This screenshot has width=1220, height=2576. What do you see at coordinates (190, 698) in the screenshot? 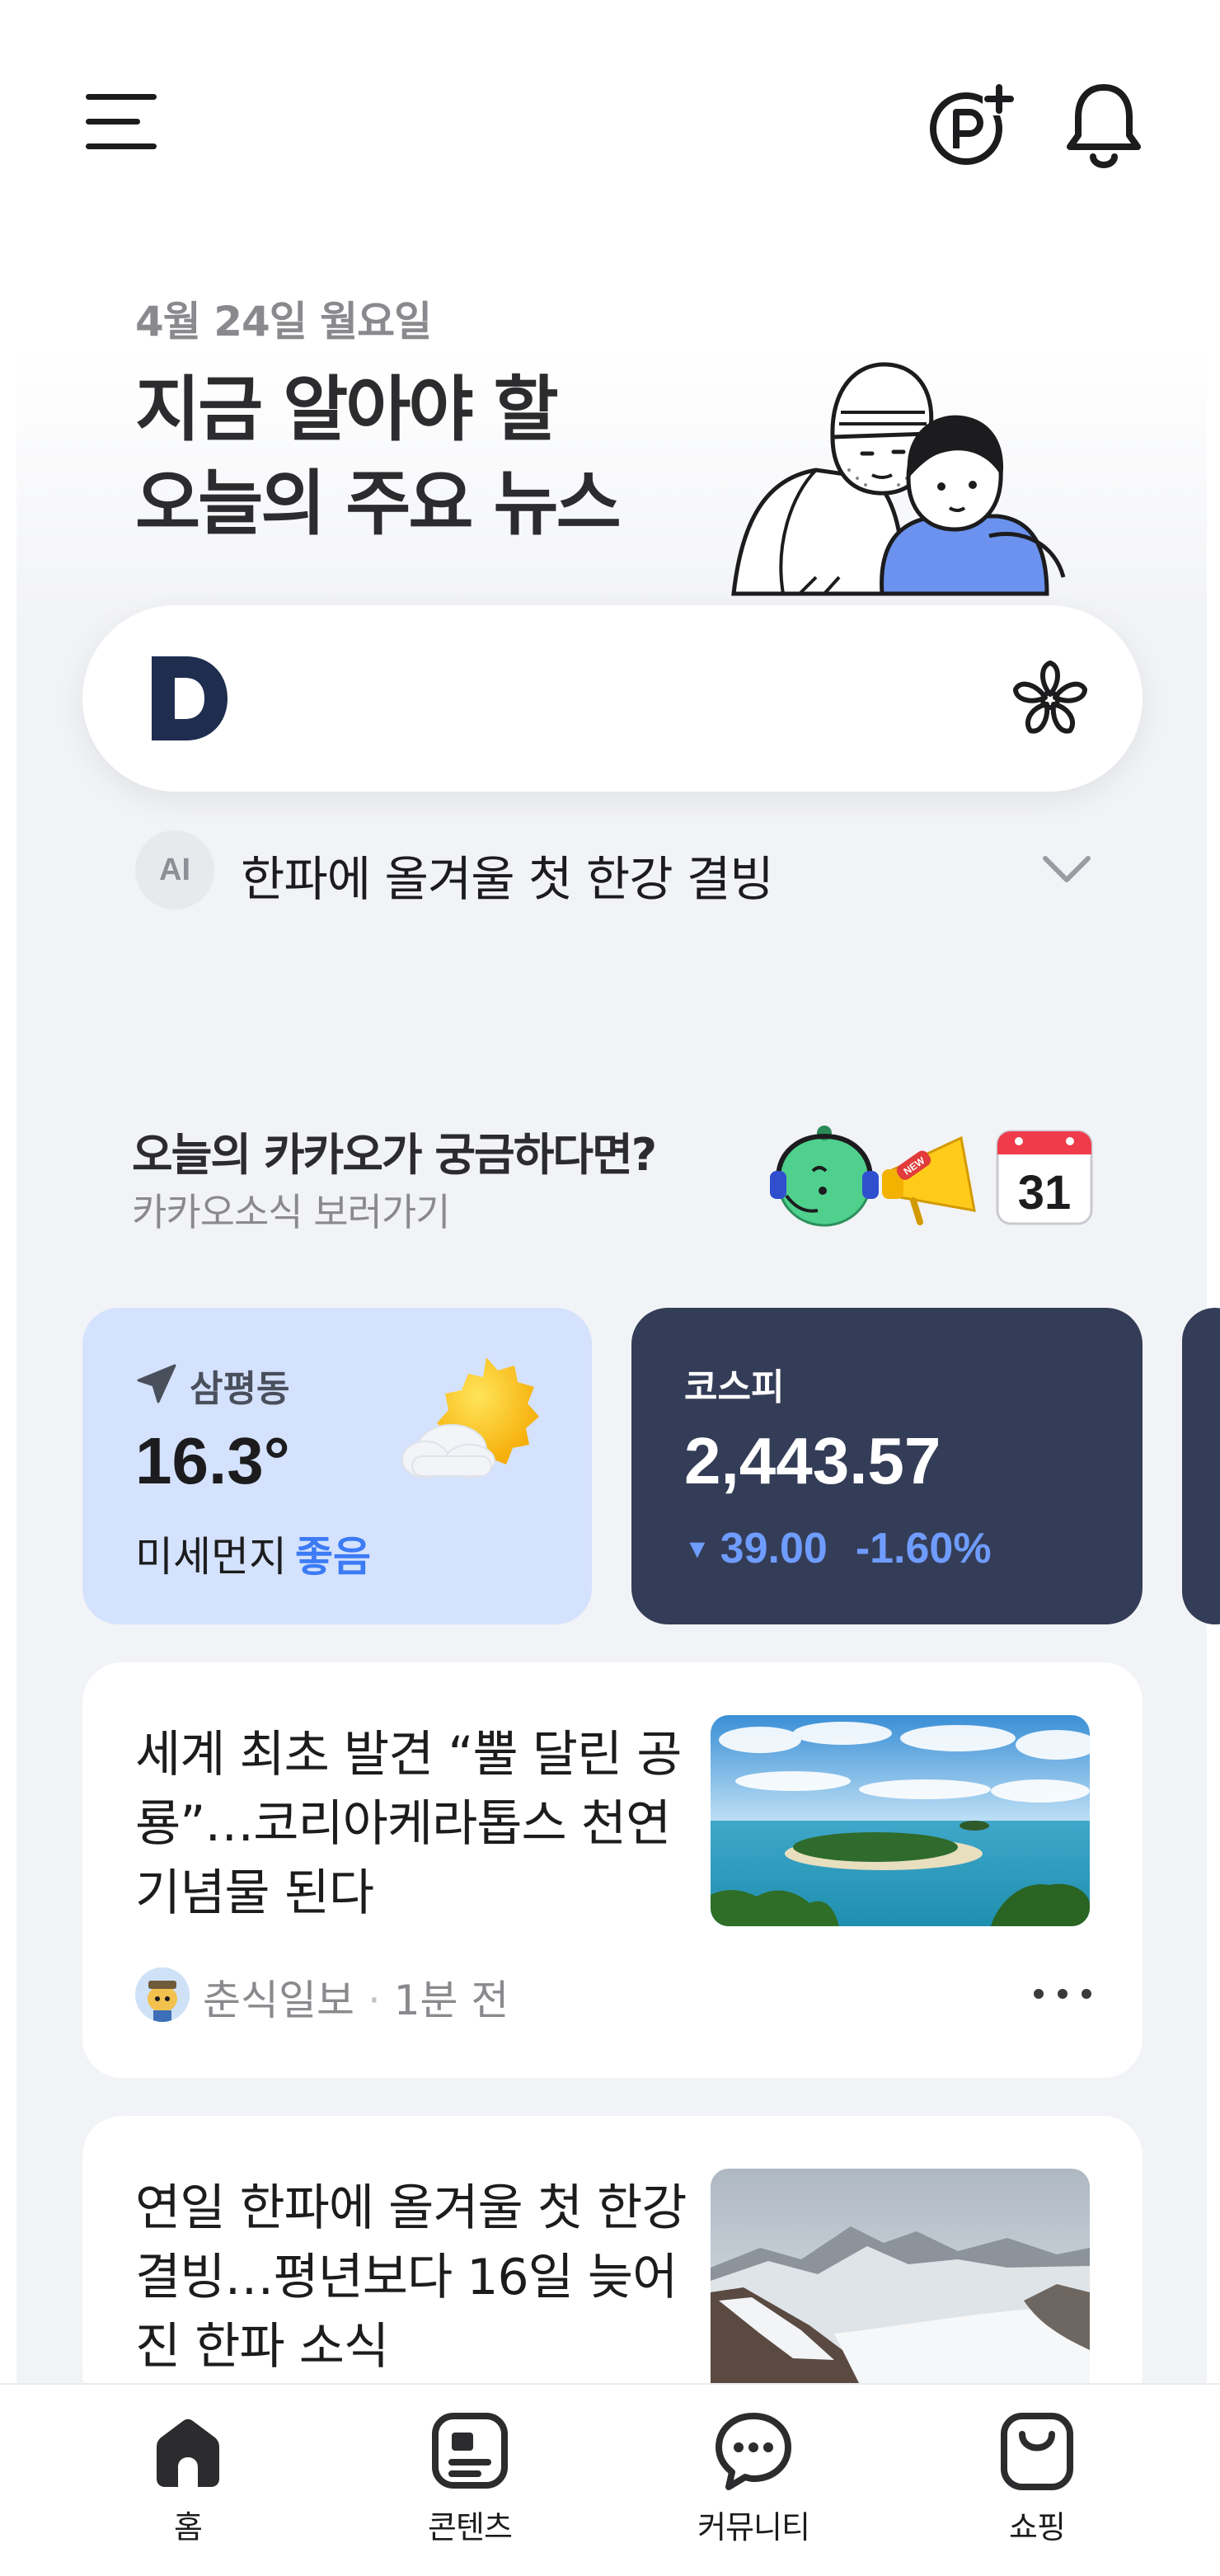
I see `daum-logo` at bounding box center [190, 698].